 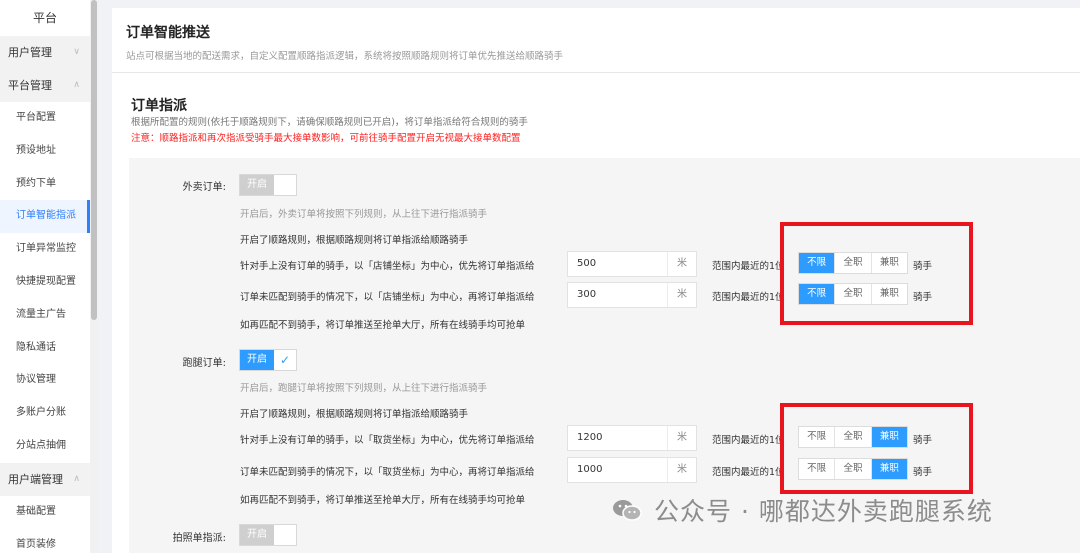 What do you see at coordinates (45, 380) in the screenshot?
I see `sidebar-item-agreements: 协议管理` at bounding box center [45, 380].